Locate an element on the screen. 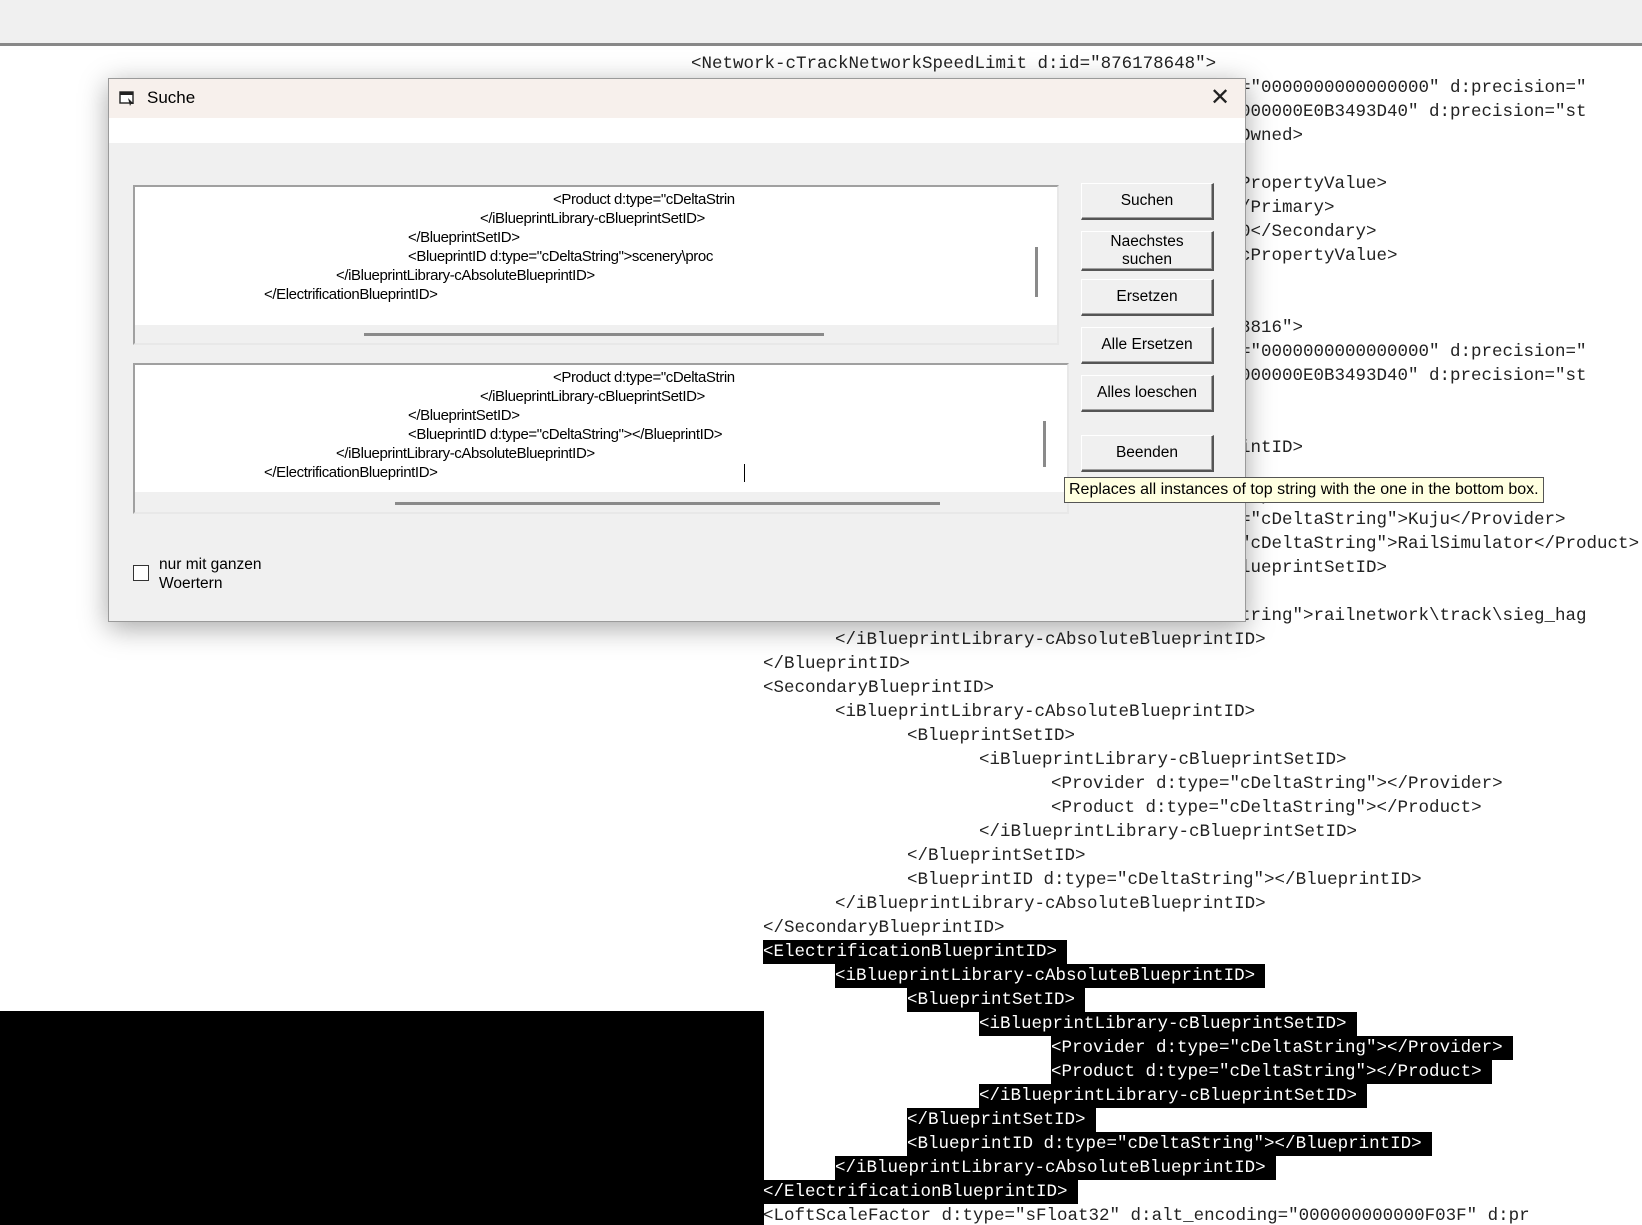 The height and width of the screenshot is (1225, 1642). search-box-line: </BlueprintSetID> is located at coordinates (464, 237).